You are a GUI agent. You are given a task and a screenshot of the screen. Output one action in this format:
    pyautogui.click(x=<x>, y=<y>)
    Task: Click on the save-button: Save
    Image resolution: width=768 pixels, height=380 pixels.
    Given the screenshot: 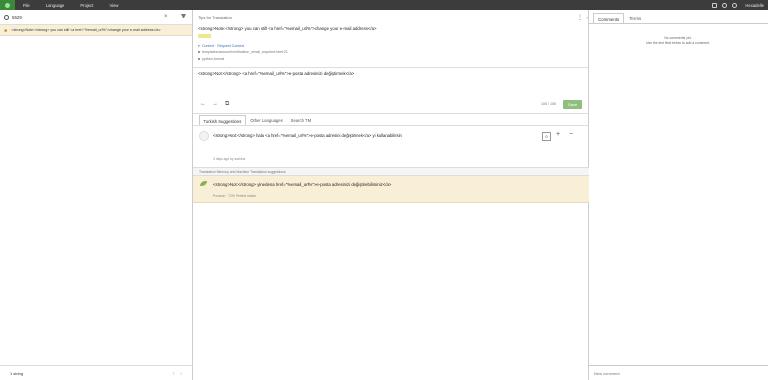 What is the action you would take?
    pyautogui.click(x=572, y=104)
    